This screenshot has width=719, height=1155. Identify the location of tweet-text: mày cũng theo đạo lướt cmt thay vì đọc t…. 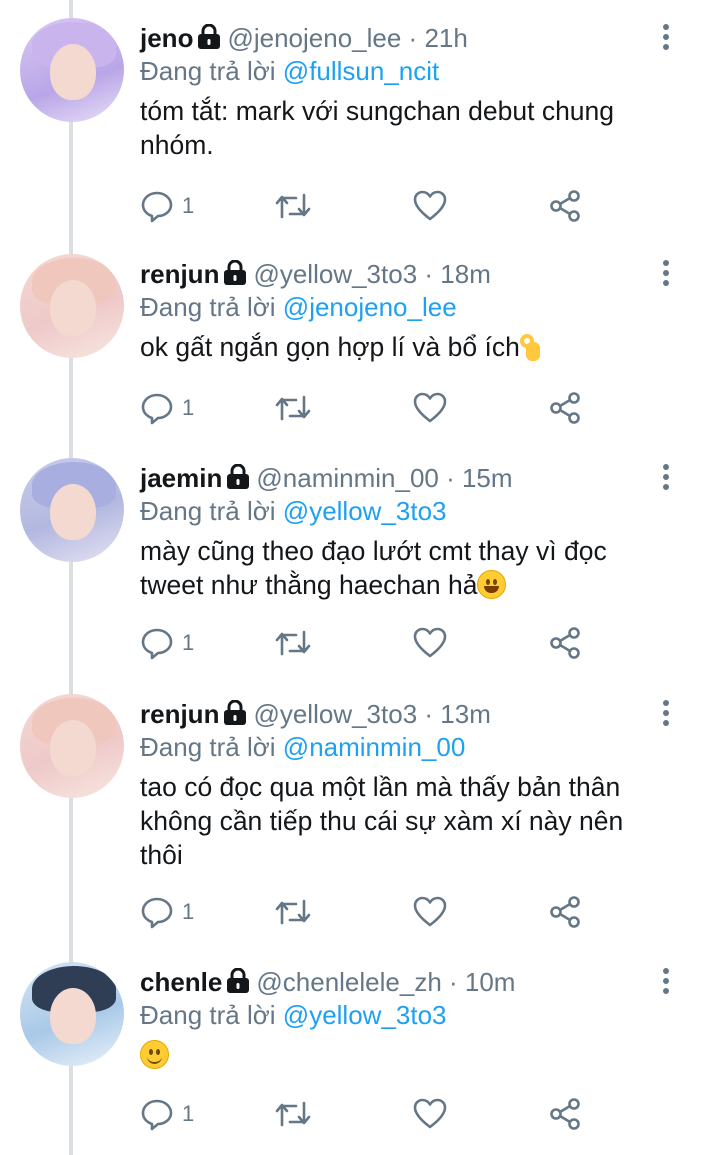
(400, 568).